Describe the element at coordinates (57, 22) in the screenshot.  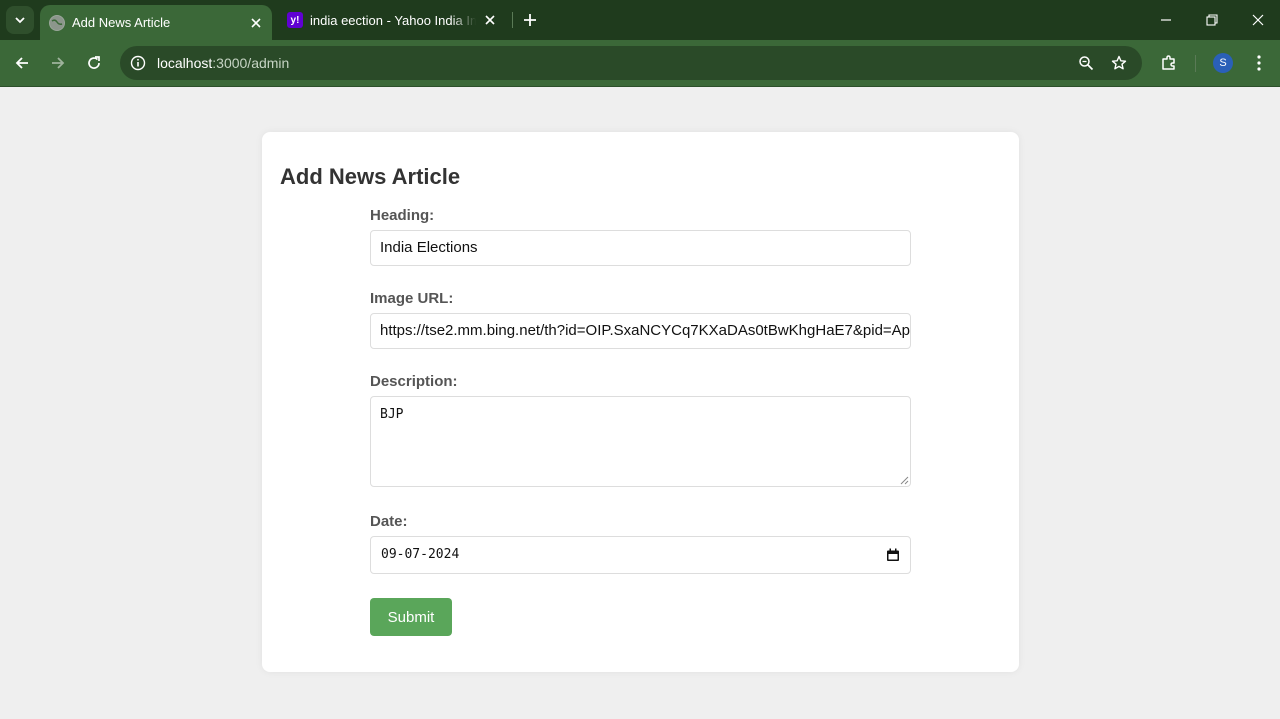
I see `globe-icon` at that location.